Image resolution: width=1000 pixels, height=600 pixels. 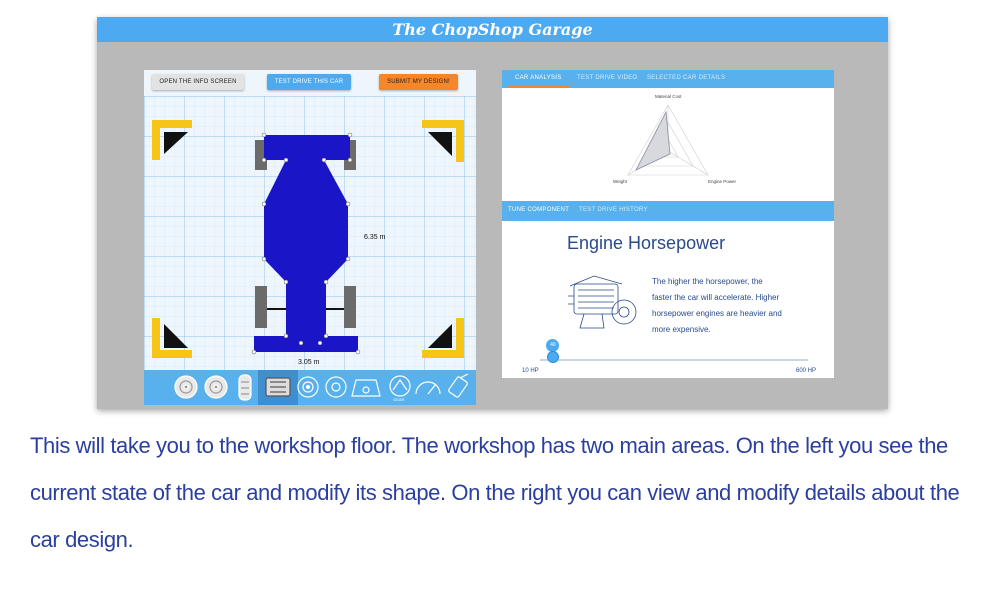 What do you see at coordinates (186, 387) in the screenshot?
I see `wheel-icon` at bounding box center [186, 387].